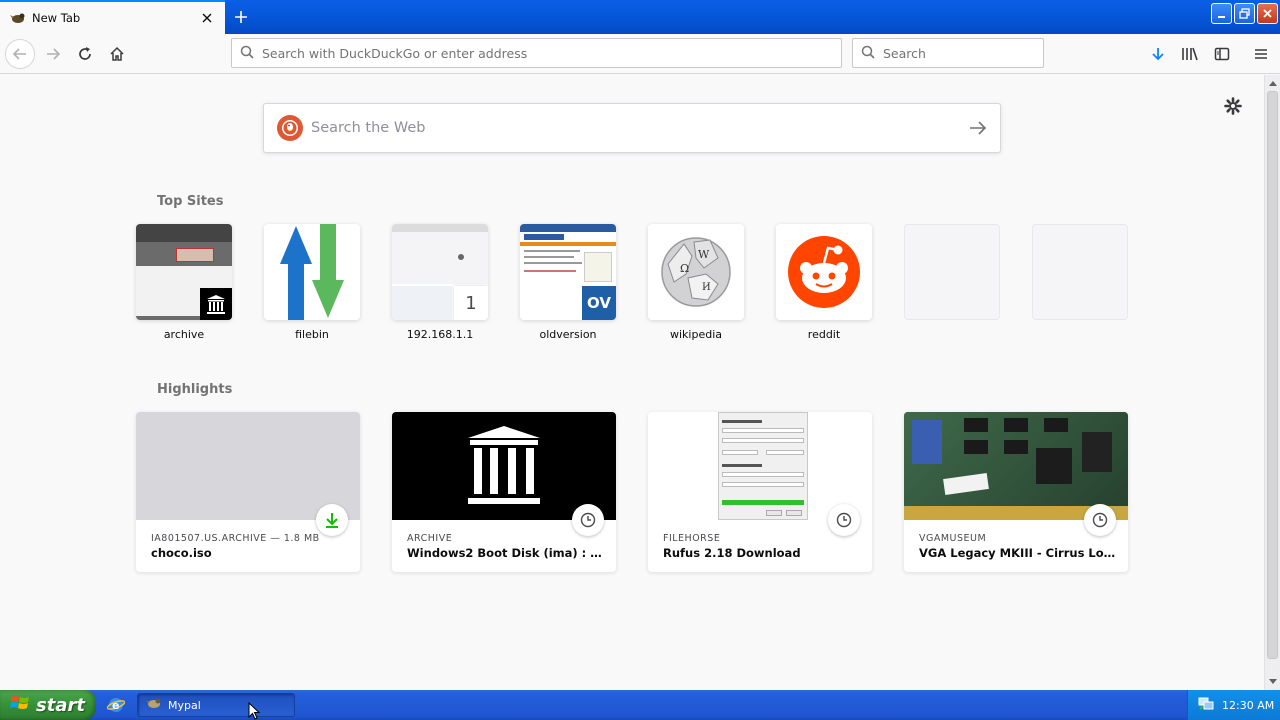  I want to click on new-tab-plus-icon, so click(241, 17).